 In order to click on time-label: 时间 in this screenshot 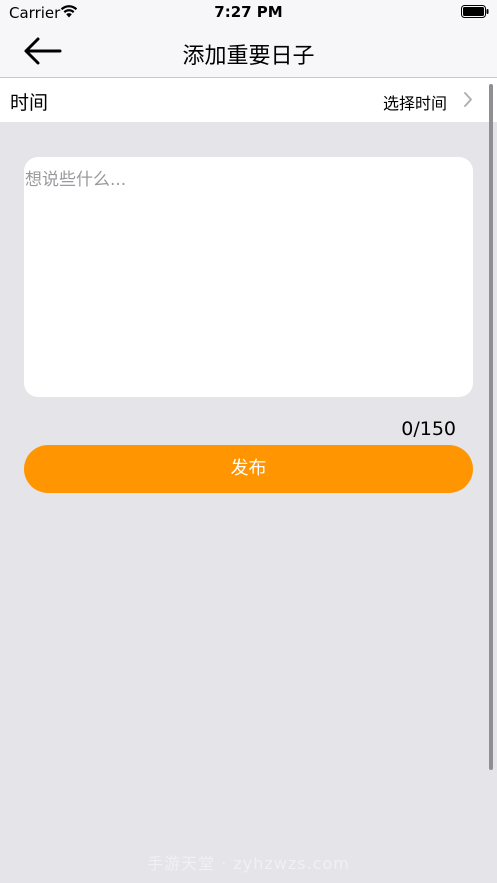, I will do `click(29, 103)`.